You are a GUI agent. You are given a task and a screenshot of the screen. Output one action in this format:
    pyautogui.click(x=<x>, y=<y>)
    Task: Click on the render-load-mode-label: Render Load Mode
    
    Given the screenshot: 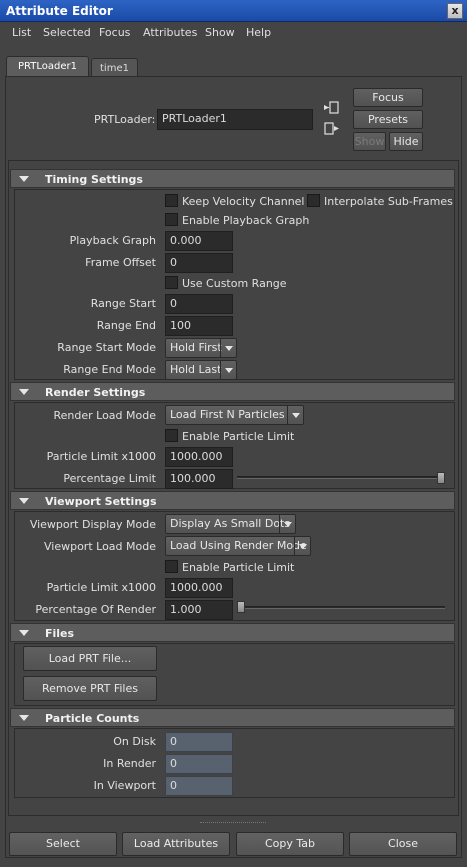 What is the action you would take?
    pyautogui.click(x=104, y=415)
    